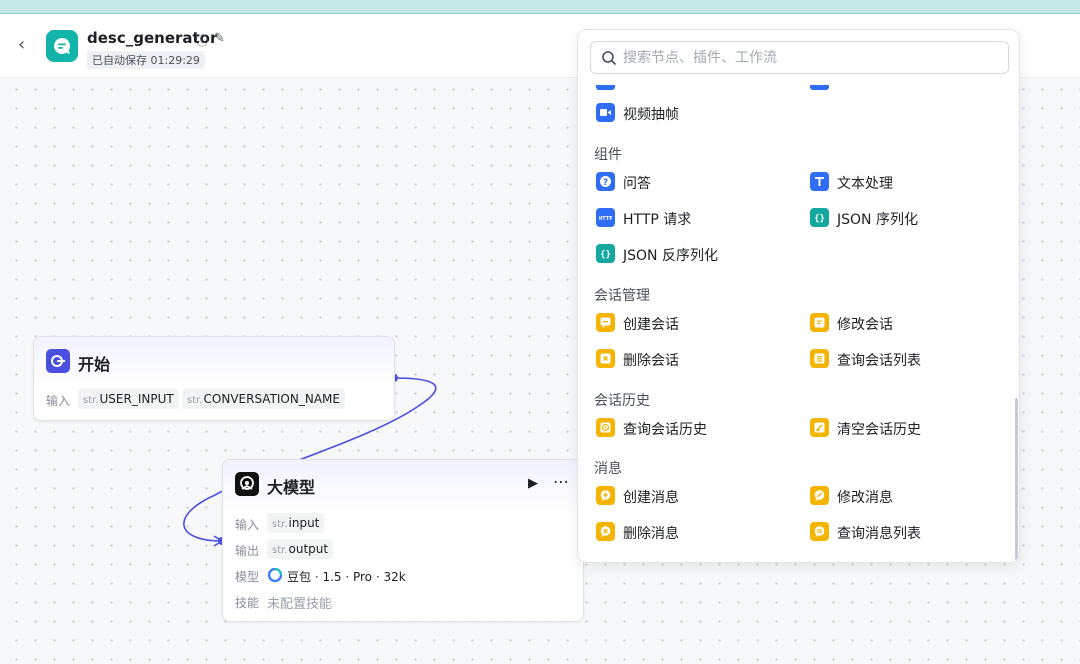 This screenshot has height=664, width=1080. I want to click on llm-skill-label: 技能, so click(247, 603).